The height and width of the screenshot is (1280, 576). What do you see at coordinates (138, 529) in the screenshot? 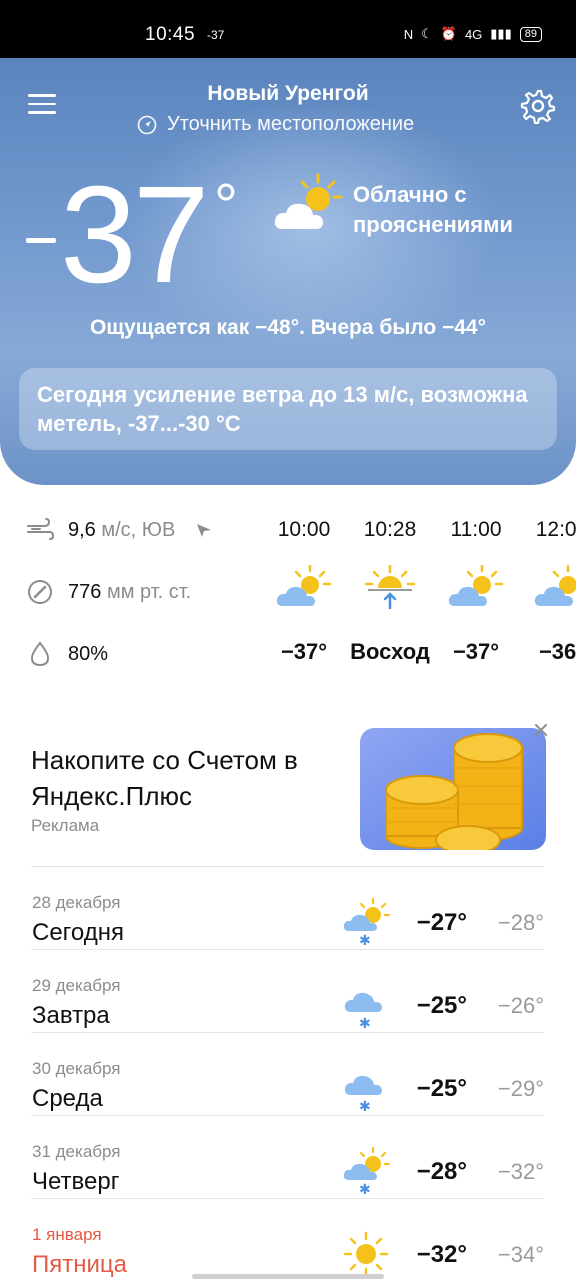
I see `wind-unit: м/с, ЮВ` at bounding box center [138, 529].